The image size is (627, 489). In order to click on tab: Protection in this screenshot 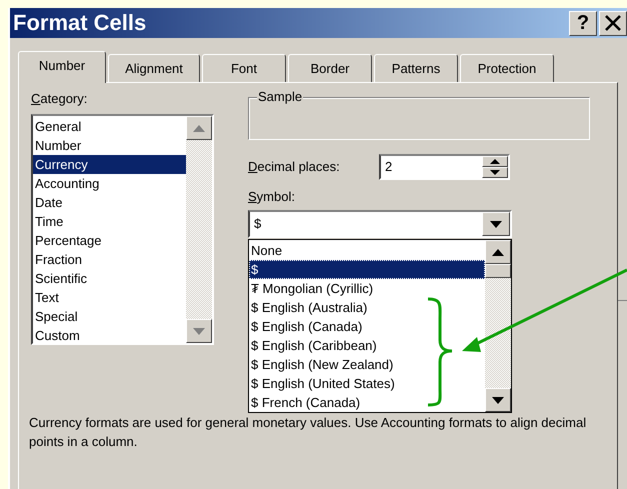, I will do `click(507, 68)`.